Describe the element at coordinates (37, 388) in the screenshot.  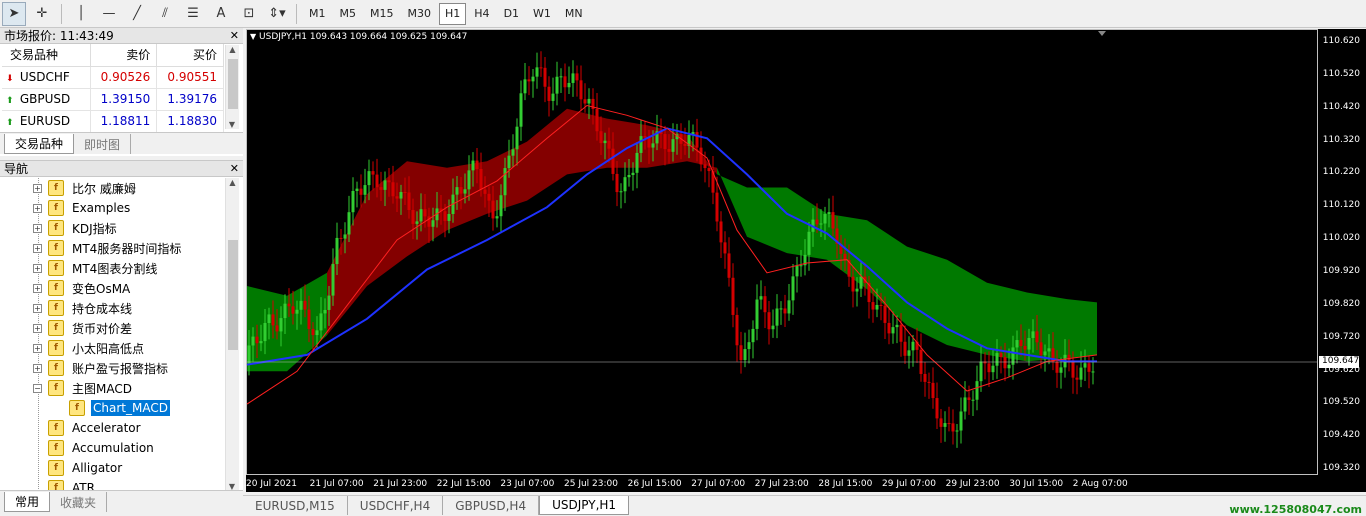
I see `collapse-icon: −` at that location.